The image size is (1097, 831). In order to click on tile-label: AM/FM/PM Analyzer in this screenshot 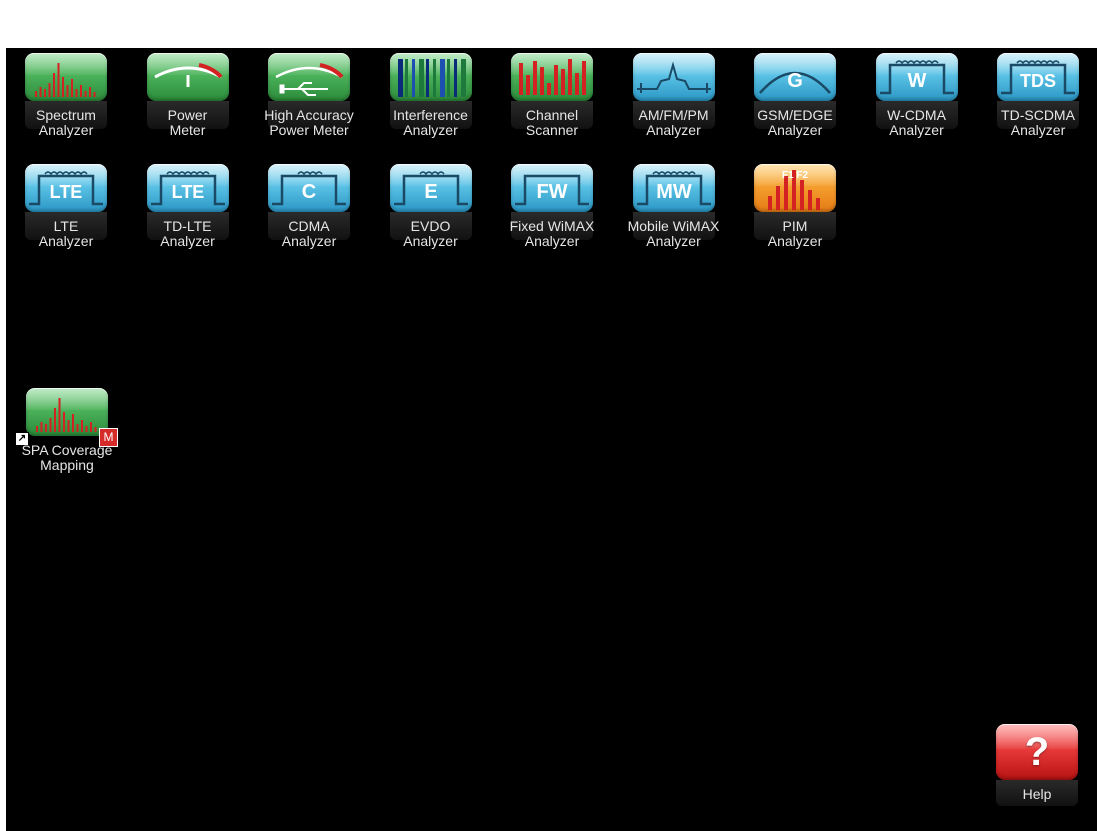, I will do `click(673, 122)`.